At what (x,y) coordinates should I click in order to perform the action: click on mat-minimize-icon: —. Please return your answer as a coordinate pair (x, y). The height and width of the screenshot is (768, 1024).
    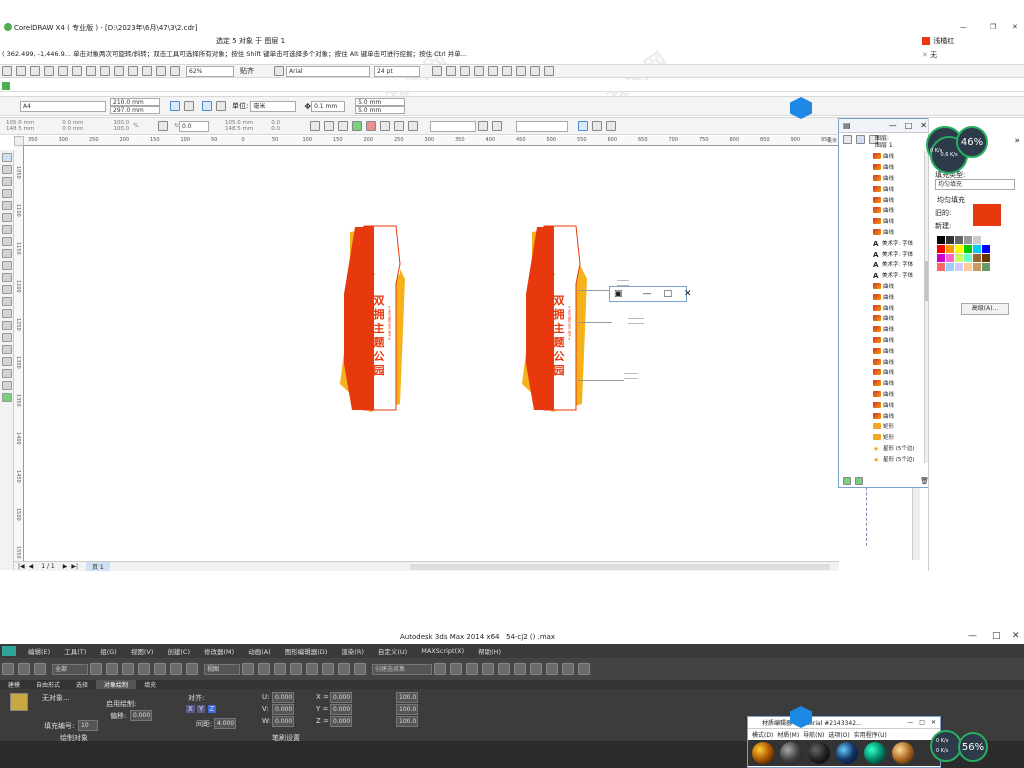
    Looking at the image, I should click on (910, 722).